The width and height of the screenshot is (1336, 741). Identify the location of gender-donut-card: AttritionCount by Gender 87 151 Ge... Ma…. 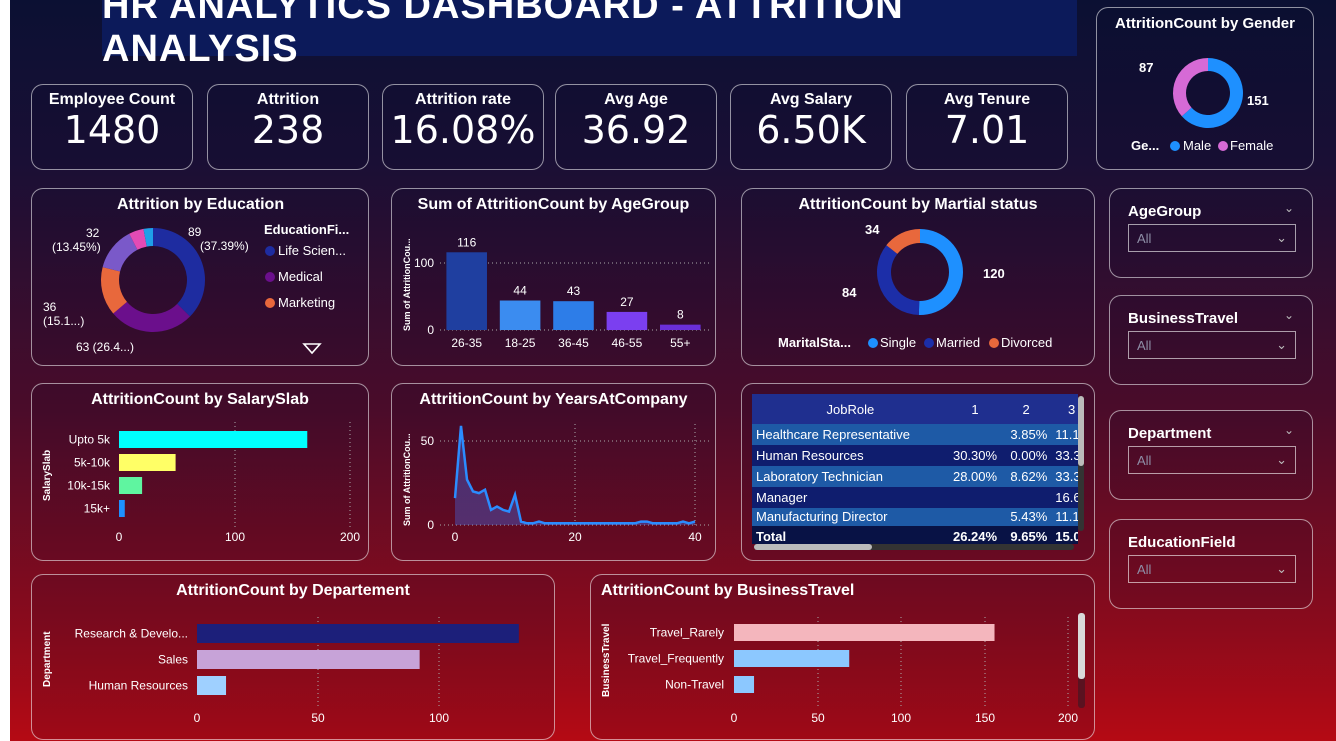
(1205, 88).